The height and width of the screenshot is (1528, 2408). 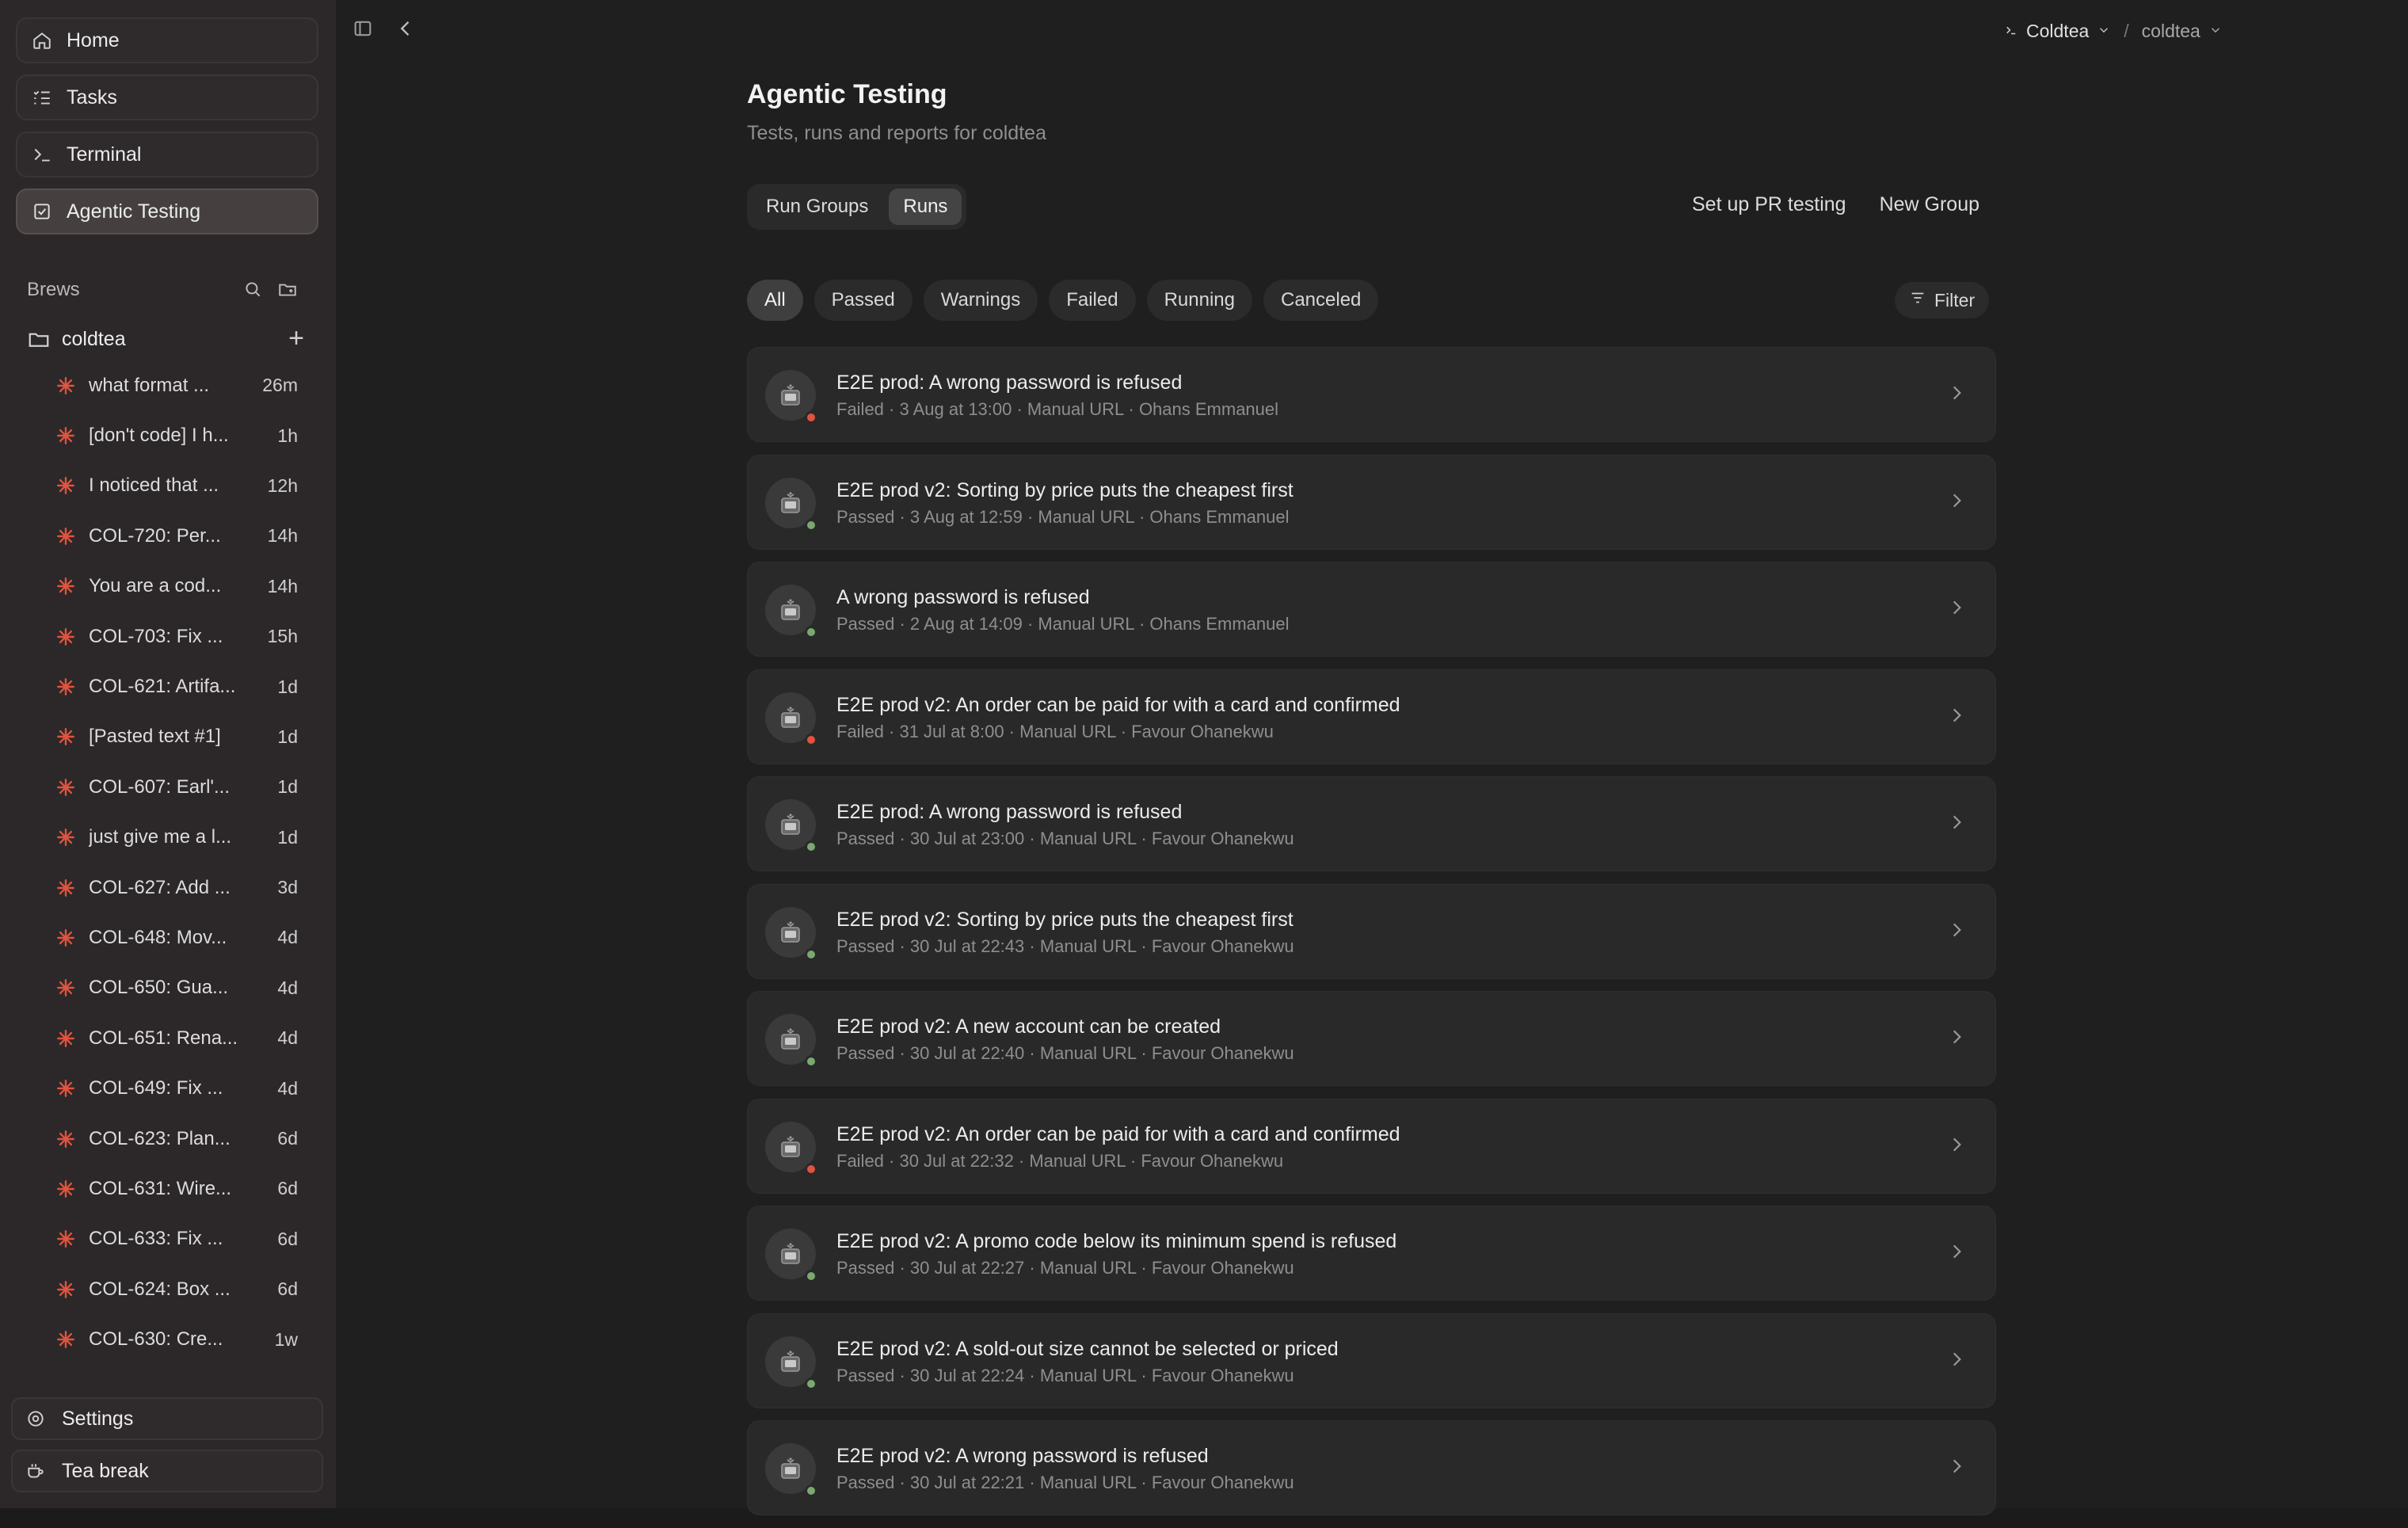 I want to click on nav-agentic-testing: Agentic Testing, so click(x=167, y=212).